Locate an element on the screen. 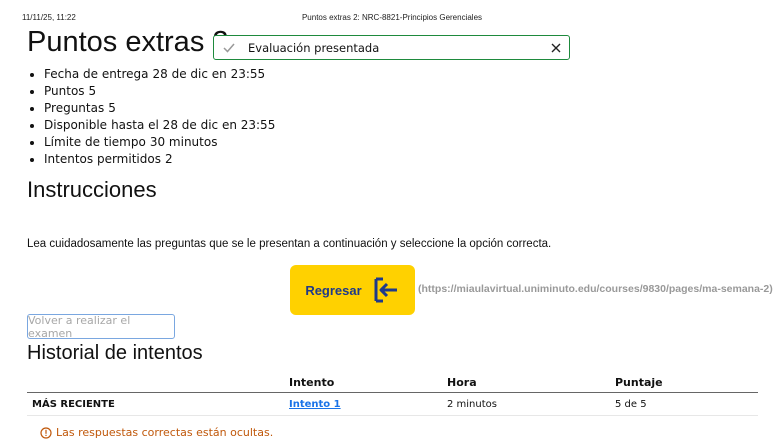 The height and width of the screenshot is (441, 784). column-header-score: Puntaje is located at coordinates (686, 382).